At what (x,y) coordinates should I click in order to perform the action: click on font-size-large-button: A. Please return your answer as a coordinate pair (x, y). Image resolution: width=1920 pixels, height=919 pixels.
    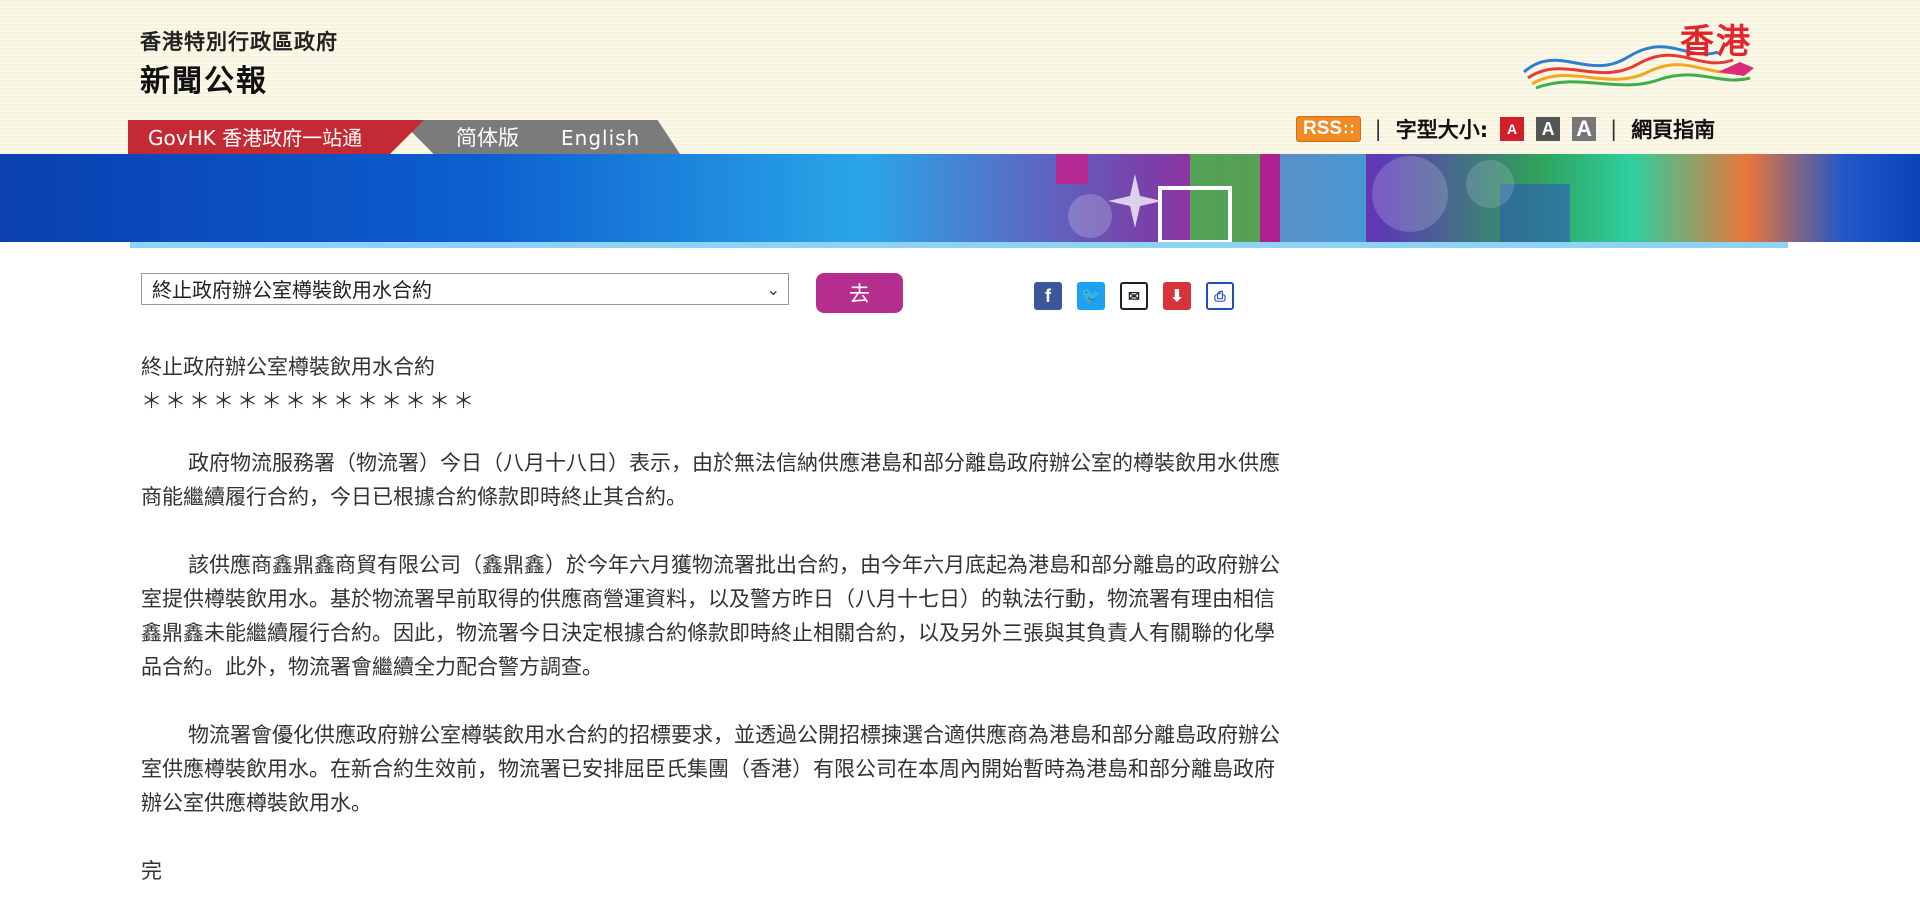
    Looking at the image, I should click on (1584, 129).